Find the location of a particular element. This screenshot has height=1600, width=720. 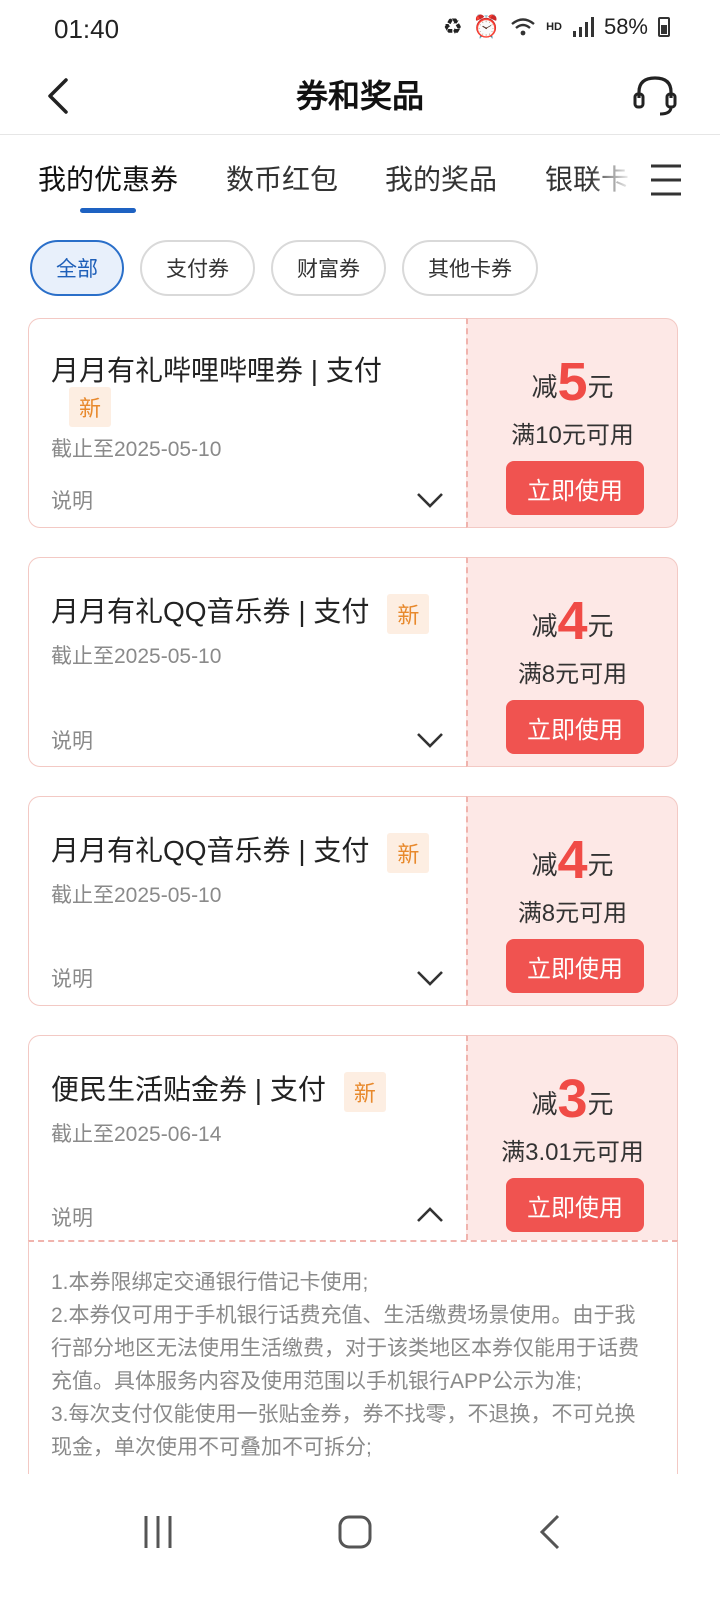

tab-my-prizes: 我的奖品 is located at coordinates (441, 178).